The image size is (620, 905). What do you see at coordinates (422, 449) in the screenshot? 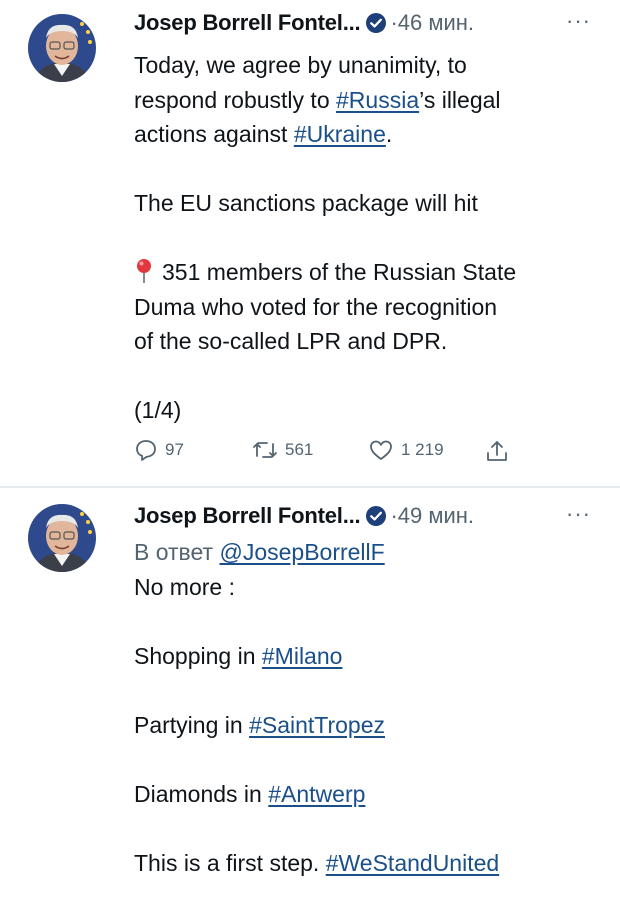
I see `like-count: 1 219` at bounding box center [422, 449].